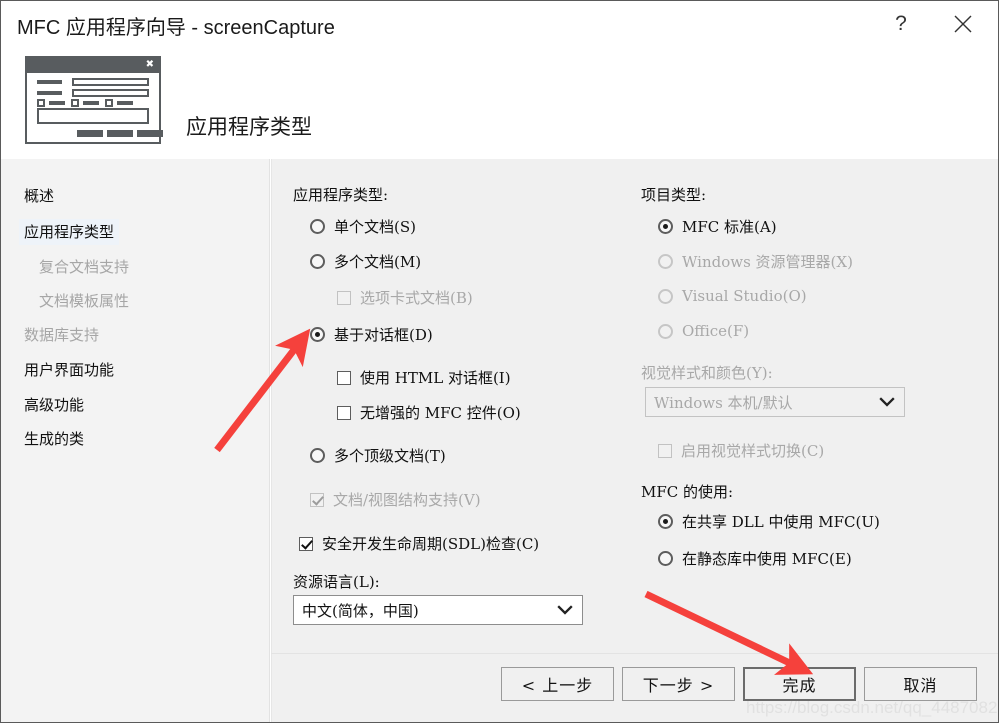 This screenshot has height=723, width=999. I want to click on radio-mfc-standard: MFC 标准(A), so click(717, 226).